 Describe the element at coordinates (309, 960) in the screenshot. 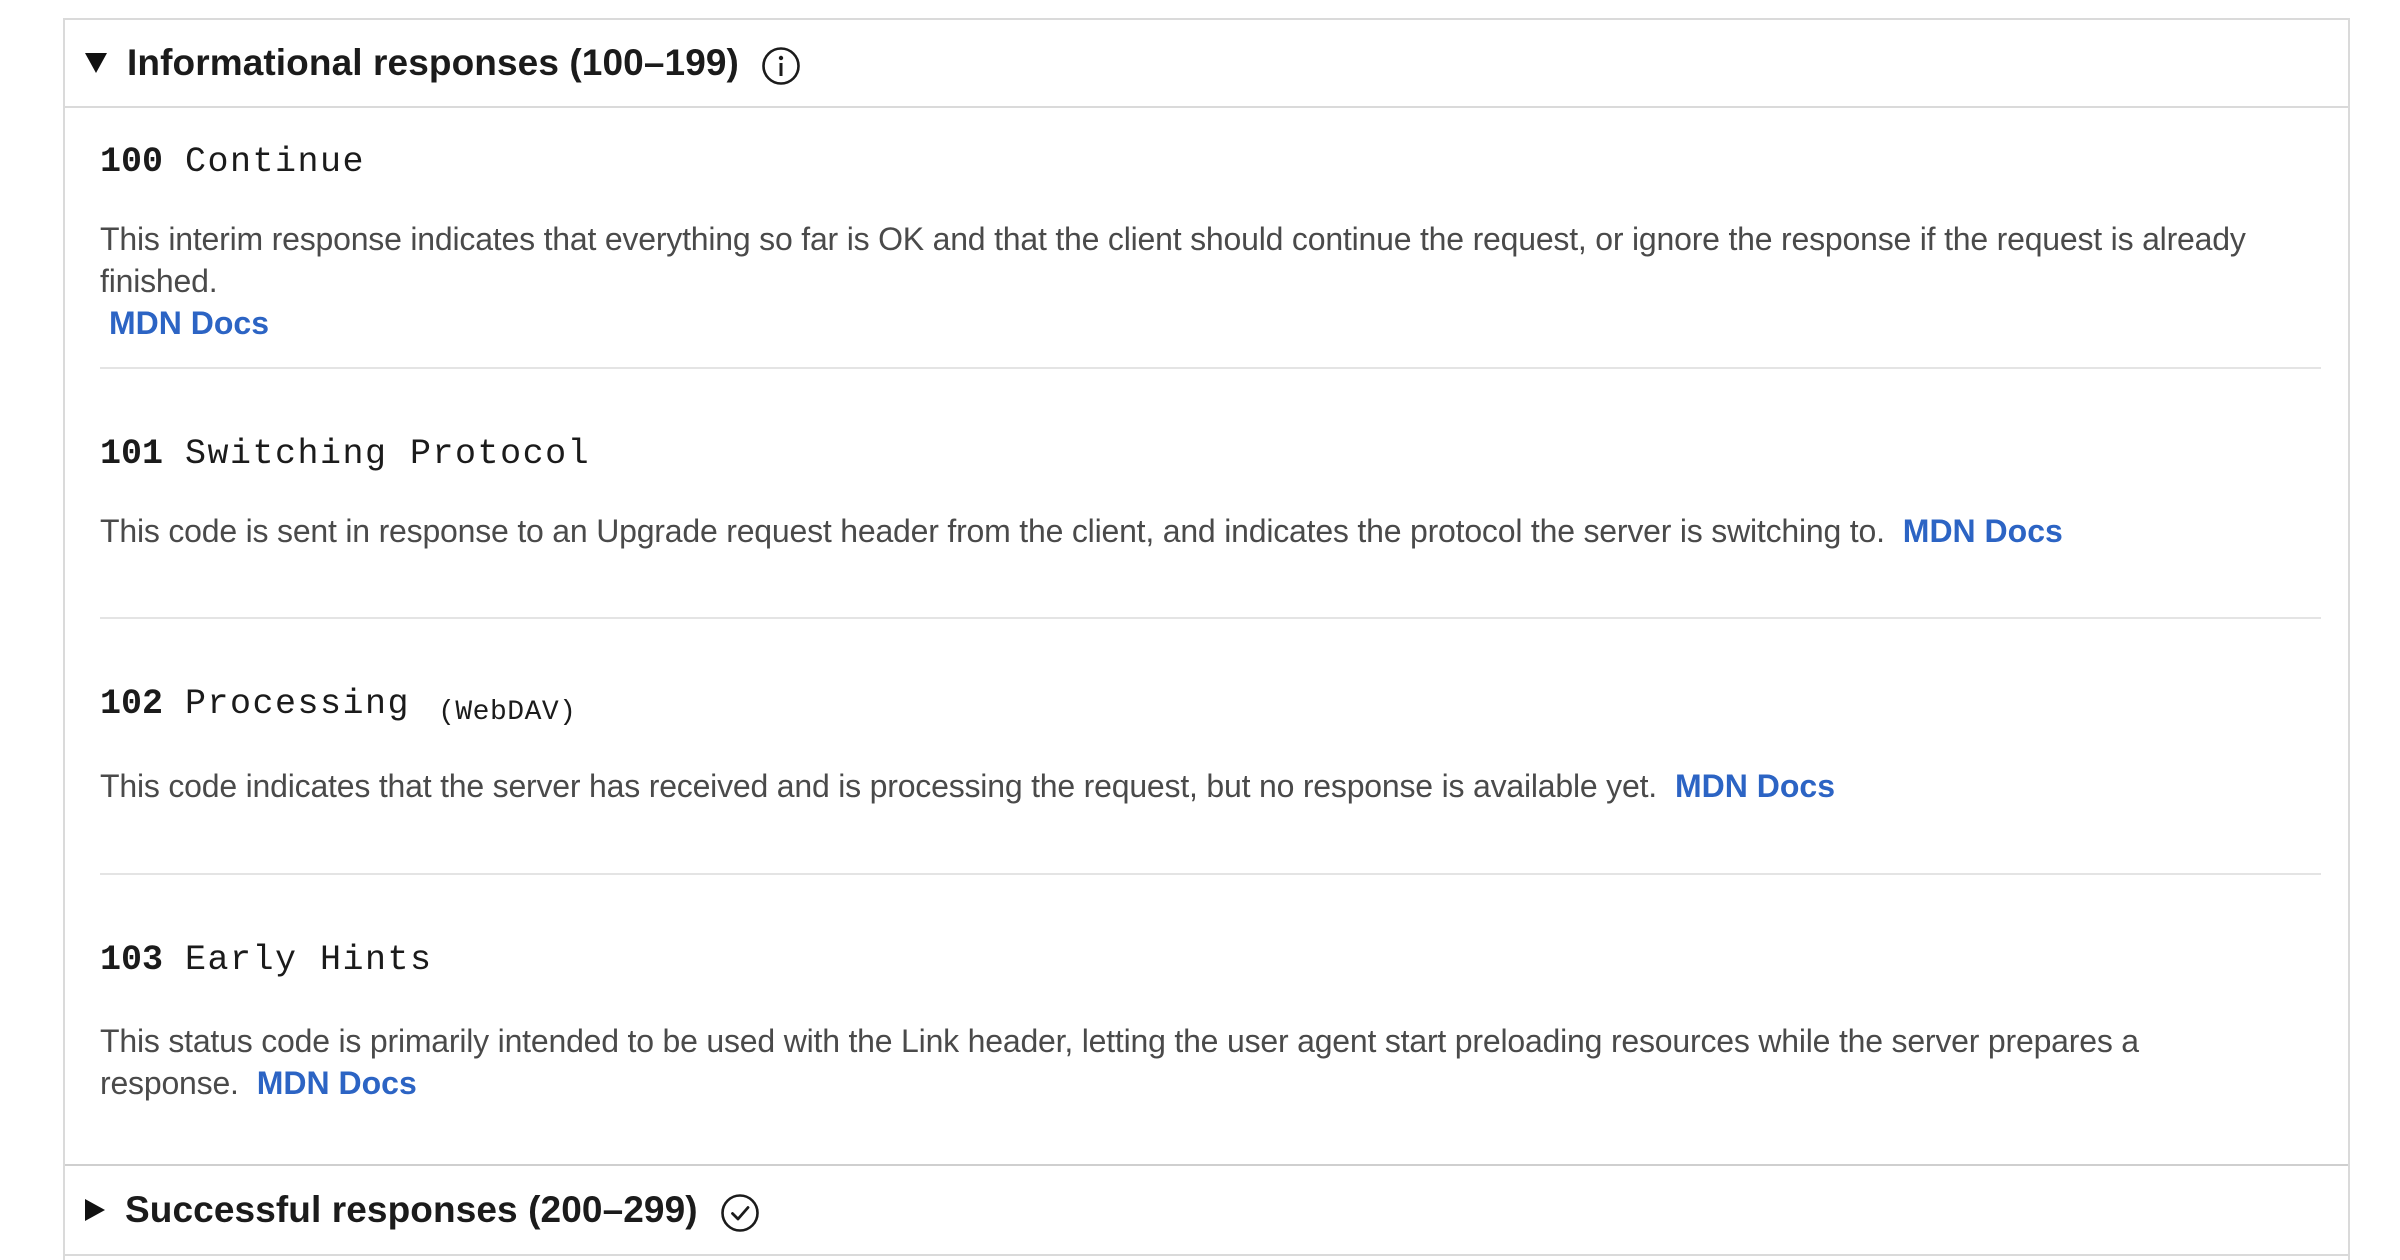

I see `status-name: Early Hints` at that location.